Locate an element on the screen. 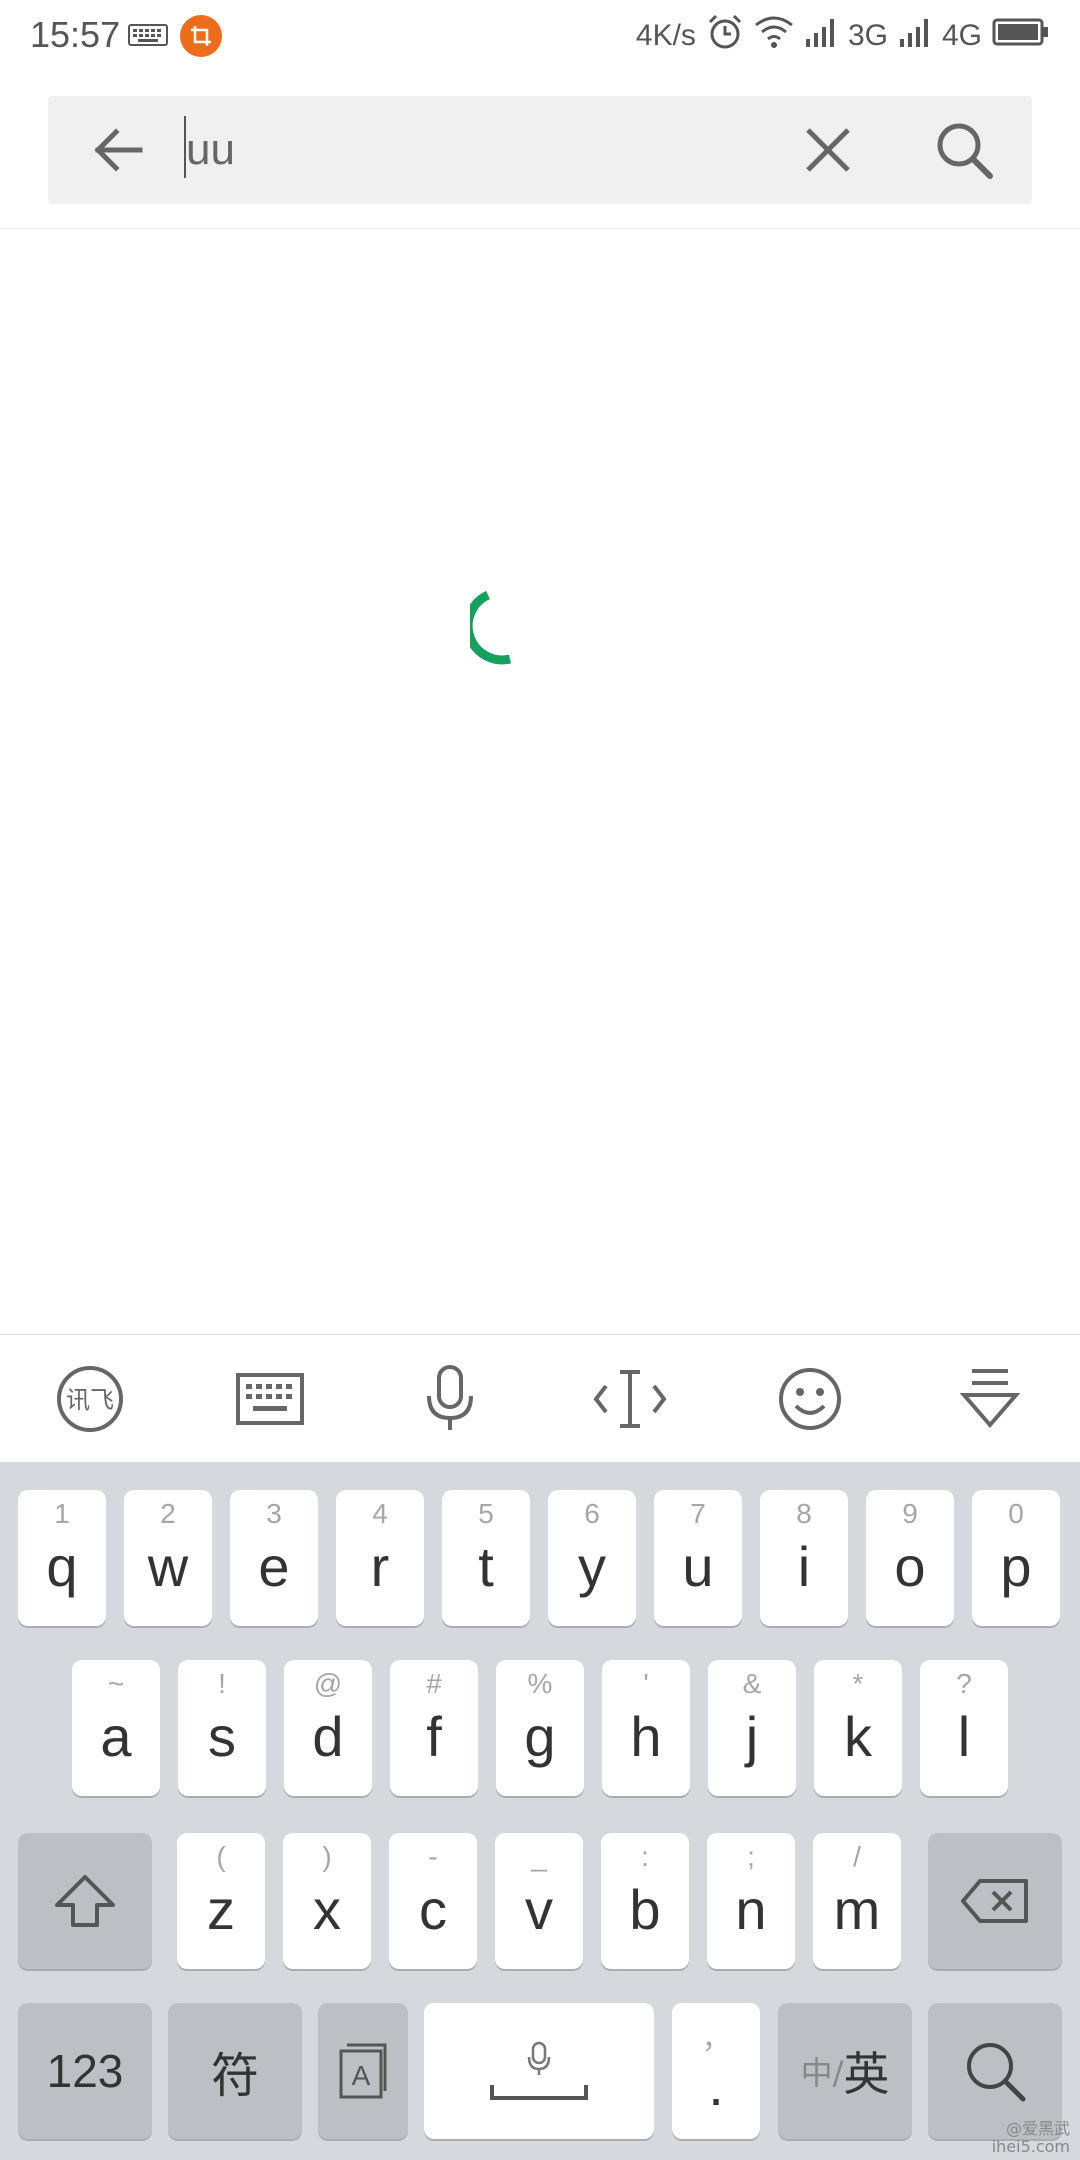  alarm-icon is located at coordinates (725, 36).